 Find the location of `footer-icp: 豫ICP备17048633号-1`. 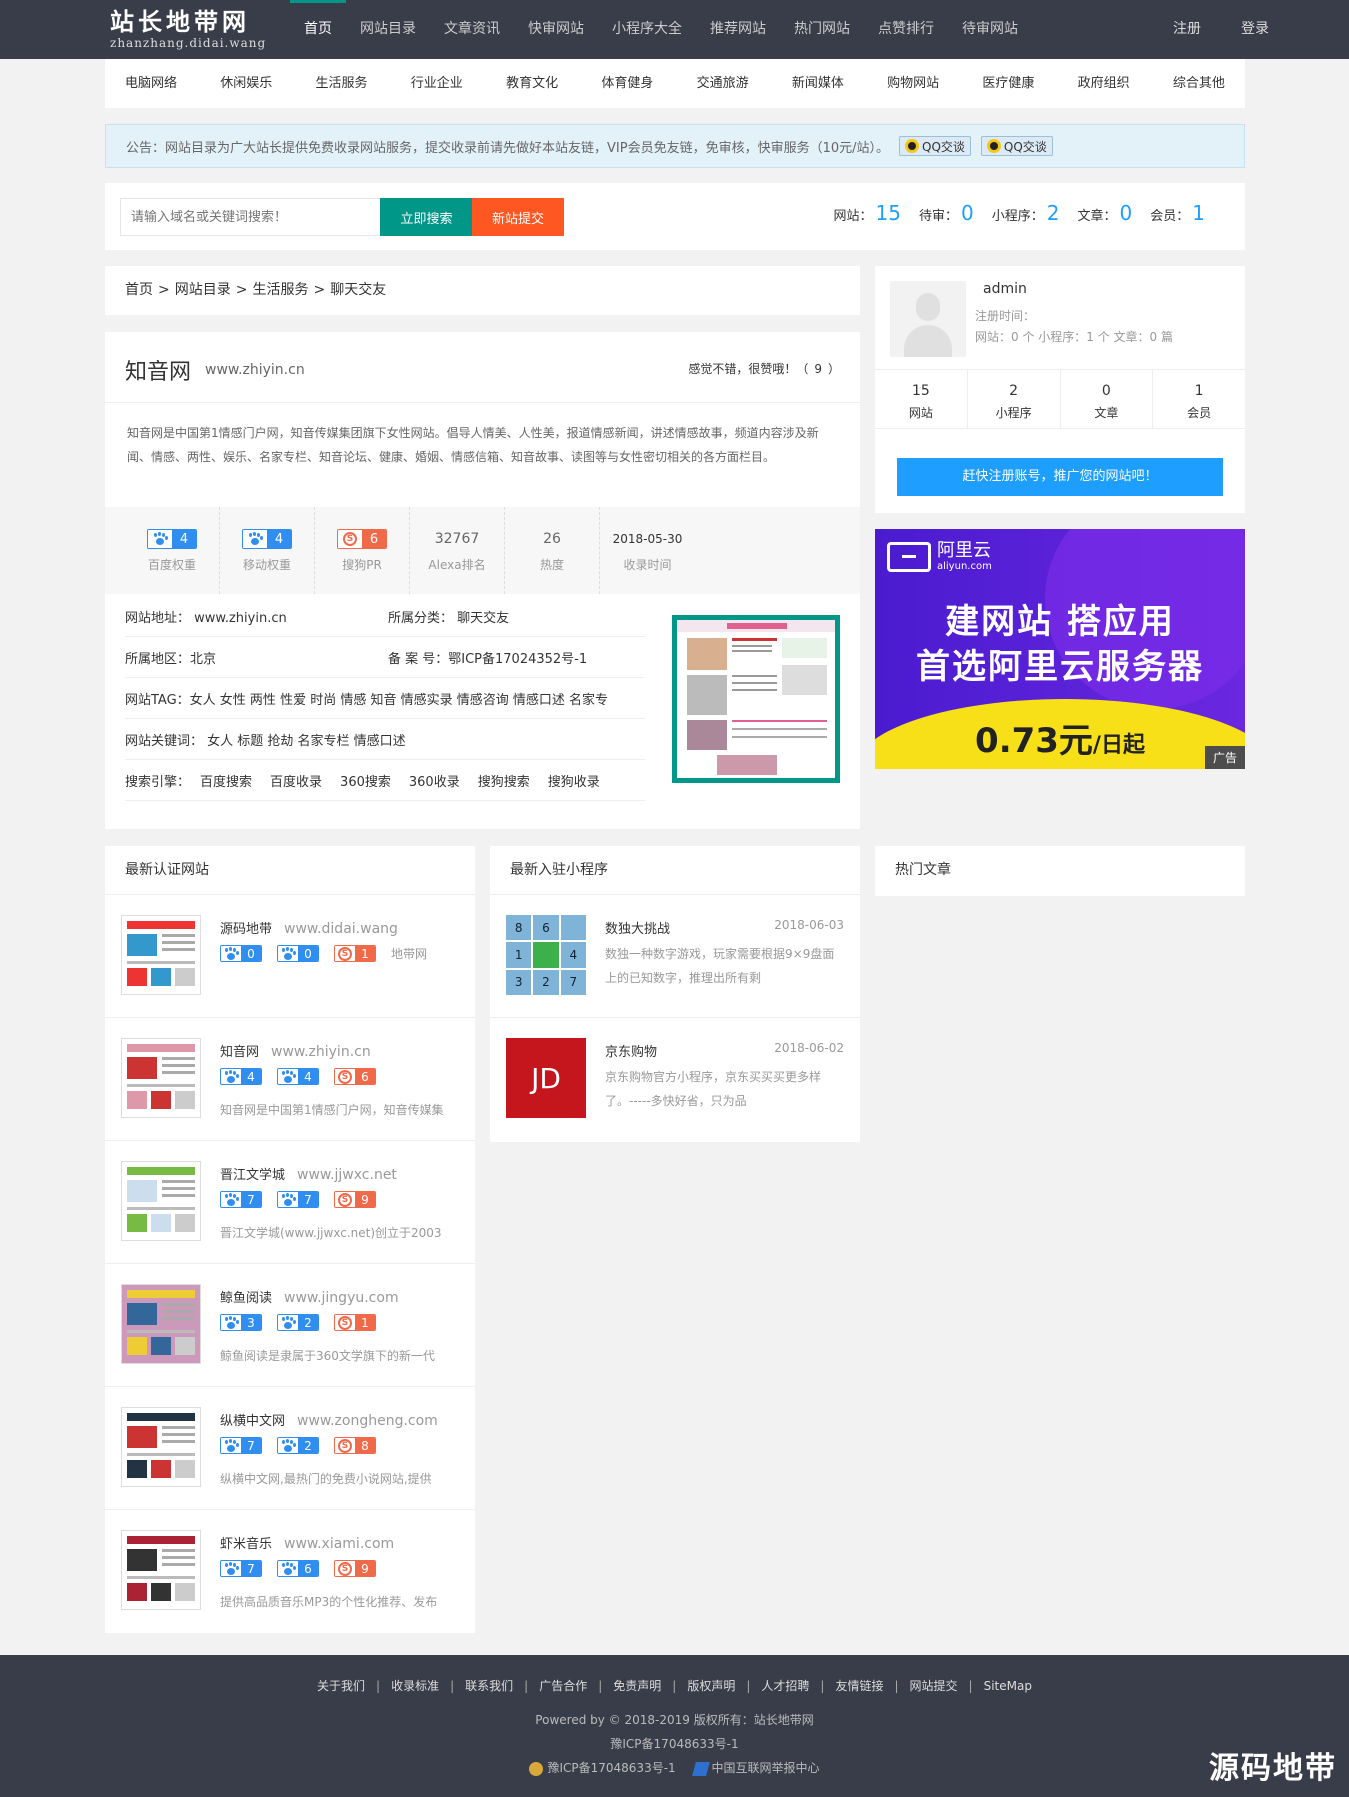

footer-icp: 豫ICP备17048633号-1 is located at coordinates (674, 1743).